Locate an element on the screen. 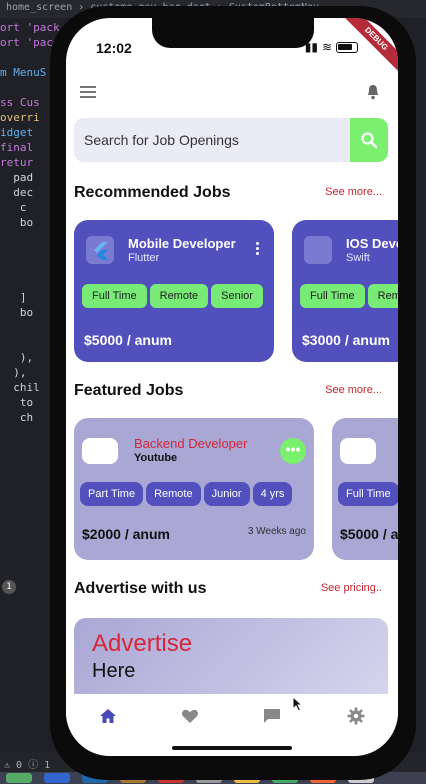 This screenshot has width=426, height=784. posted-time: 3 Weeks ago is located at coordinates (276, 531).